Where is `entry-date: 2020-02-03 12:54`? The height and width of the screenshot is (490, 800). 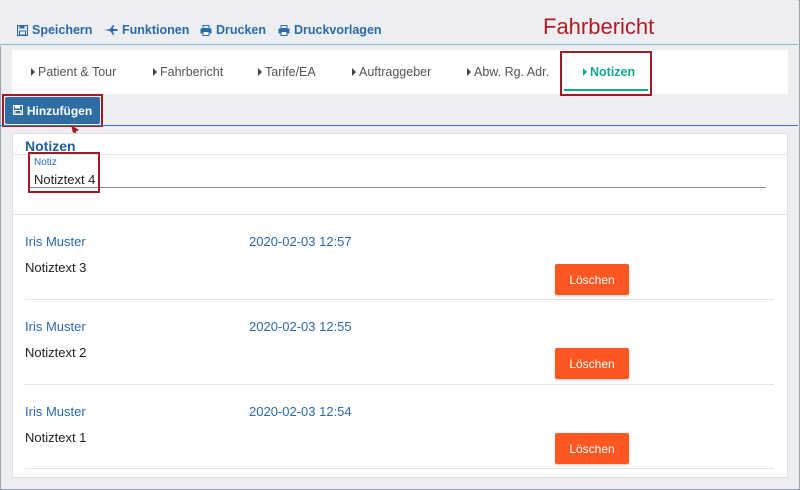
entry-date: 2020-02-03 12:54 is located at coordinates (300, 411).